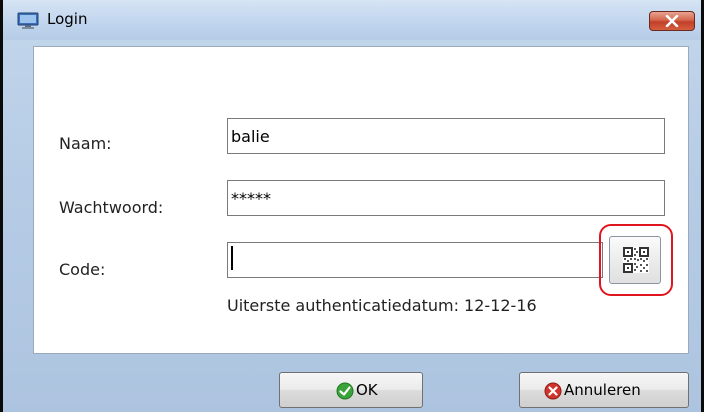  What do you see at coordinates (553, 391) in the screenshot?
I see `cancel-icon` at bounding box center [553, 391].